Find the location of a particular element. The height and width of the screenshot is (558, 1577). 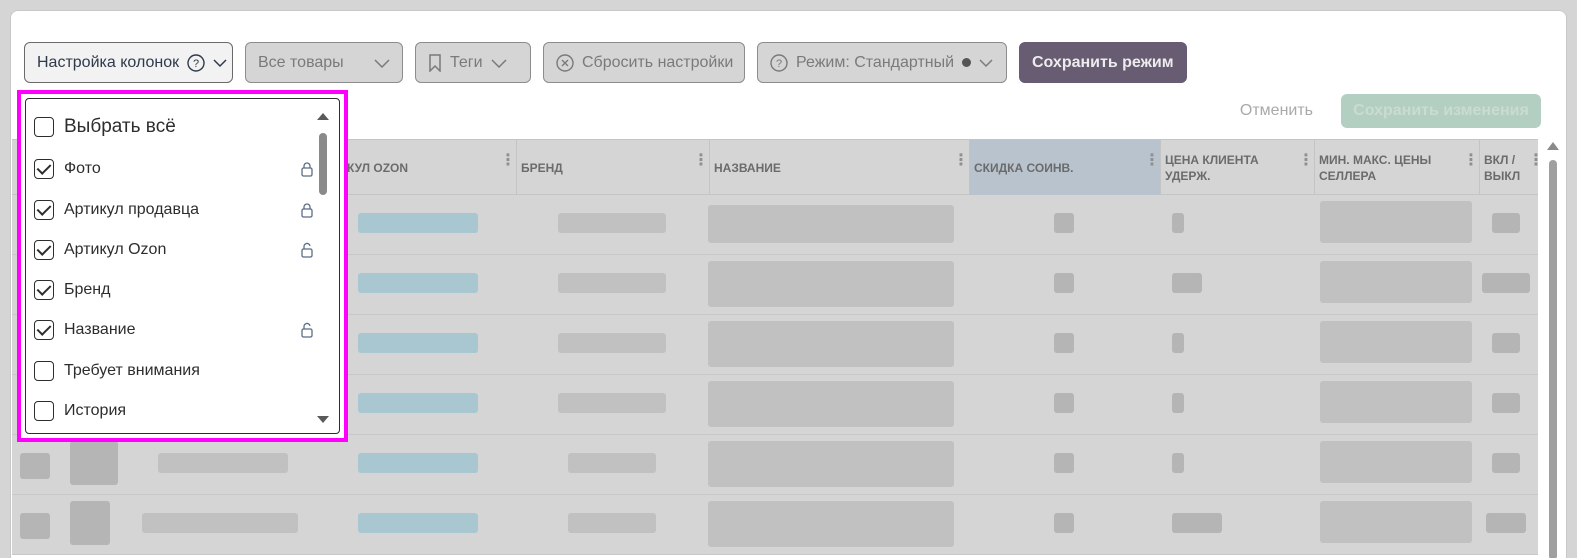

column-header-sku-ozon: КУЛ OZON ⋮ is located at coordinates (429, 167).